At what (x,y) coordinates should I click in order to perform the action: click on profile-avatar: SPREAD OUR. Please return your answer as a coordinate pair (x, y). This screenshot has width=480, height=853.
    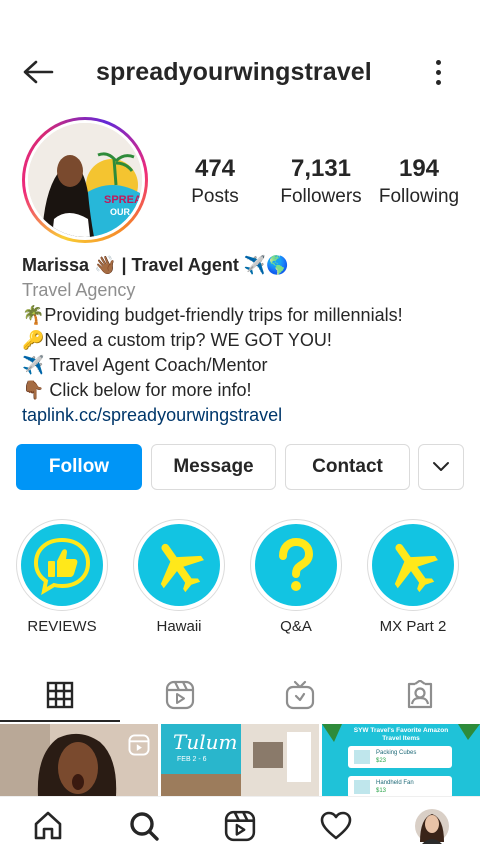
    Looking at the image, I should click on (85, 180).